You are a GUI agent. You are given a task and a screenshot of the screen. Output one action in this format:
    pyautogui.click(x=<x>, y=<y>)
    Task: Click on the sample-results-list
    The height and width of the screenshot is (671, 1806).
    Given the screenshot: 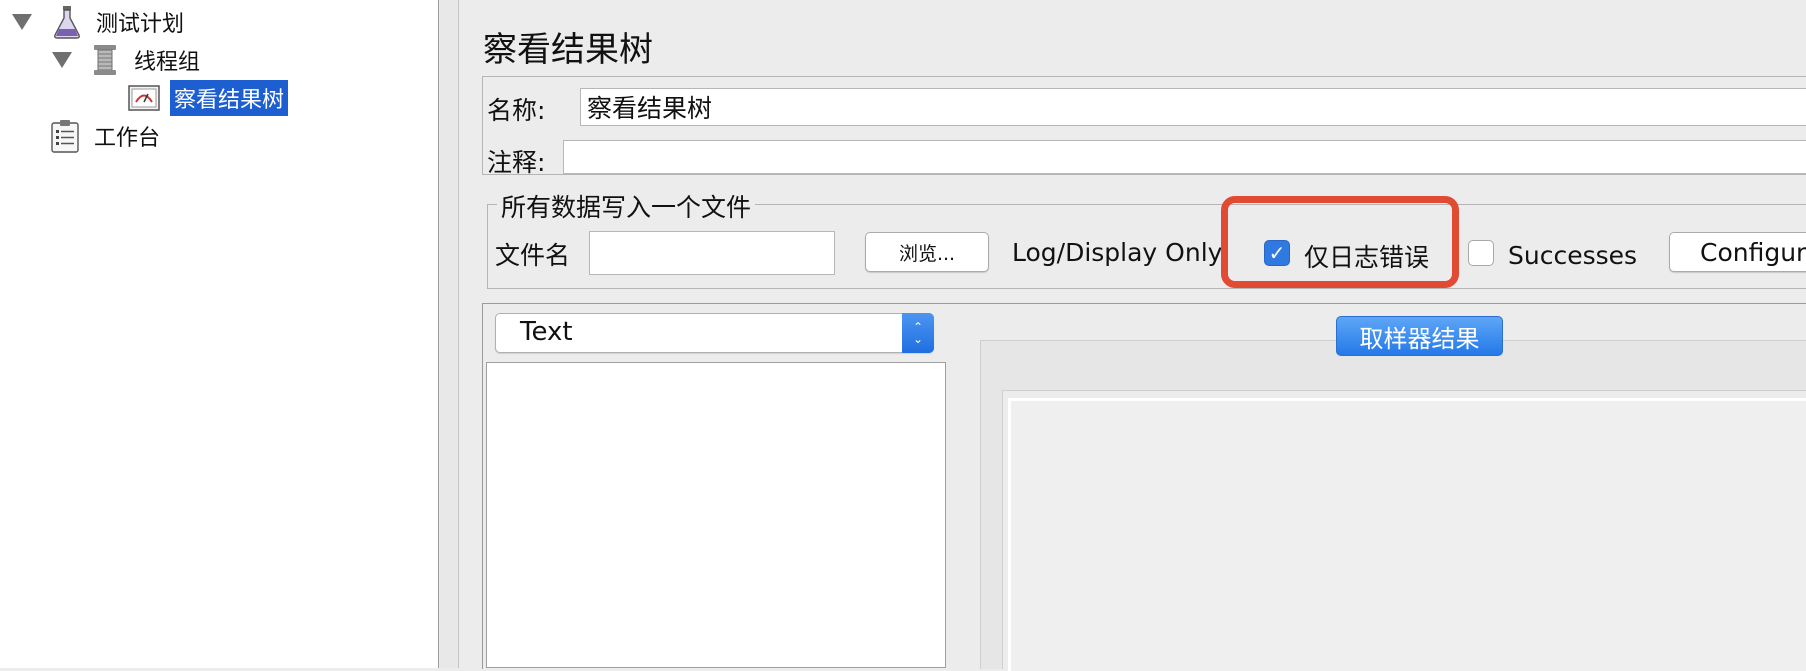 What is the action you would take?
    pyautogui.click(x=716, y=515)
    